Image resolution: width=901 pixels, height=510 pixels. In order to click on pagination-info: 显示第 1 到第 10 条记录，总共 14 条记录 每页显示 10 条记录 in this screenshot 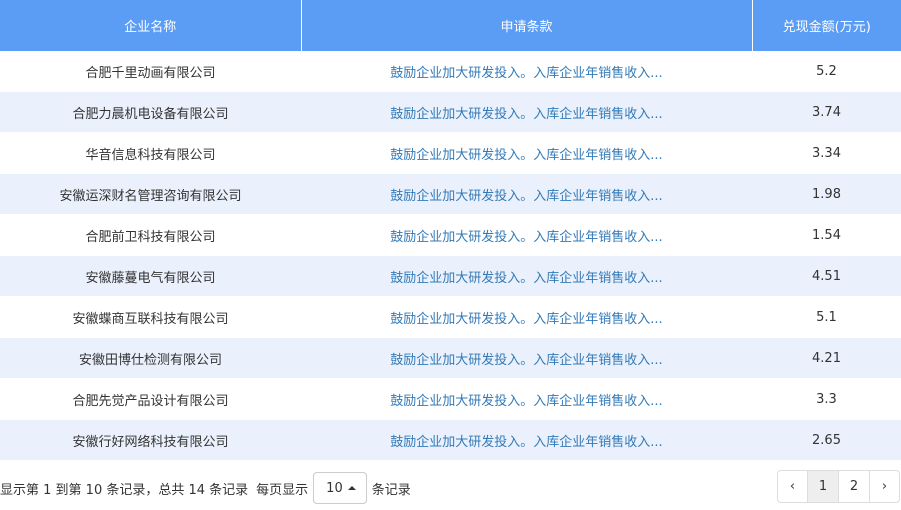, I will do `click(205, 488)`.